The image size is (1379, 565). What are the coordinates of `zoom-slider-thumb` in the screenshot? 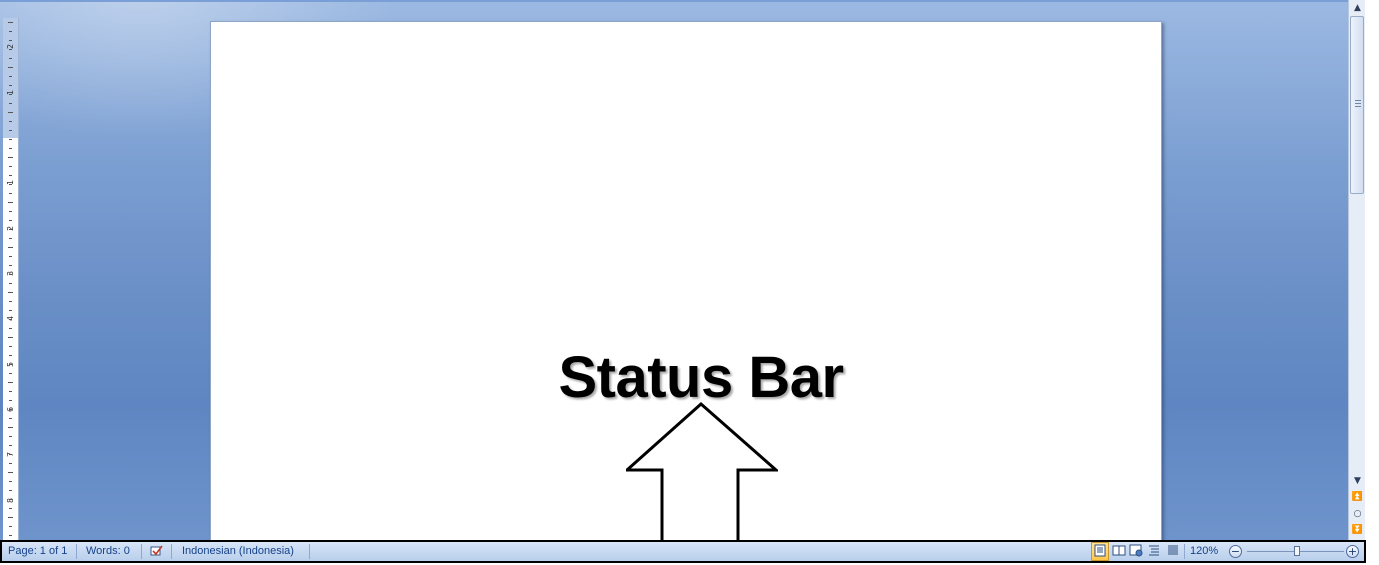 It's located at (1297, 551).